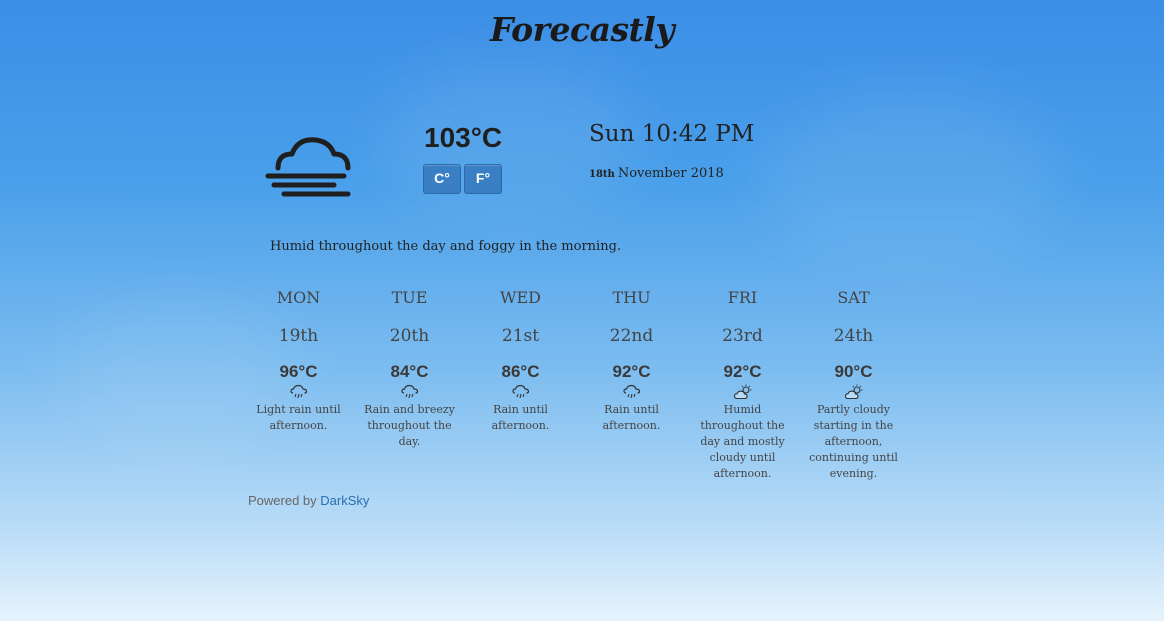 Image resolution: width=1164 pixels, height=621 pixels. I want to click on forecast-day-name: WED, so click(520, 297).